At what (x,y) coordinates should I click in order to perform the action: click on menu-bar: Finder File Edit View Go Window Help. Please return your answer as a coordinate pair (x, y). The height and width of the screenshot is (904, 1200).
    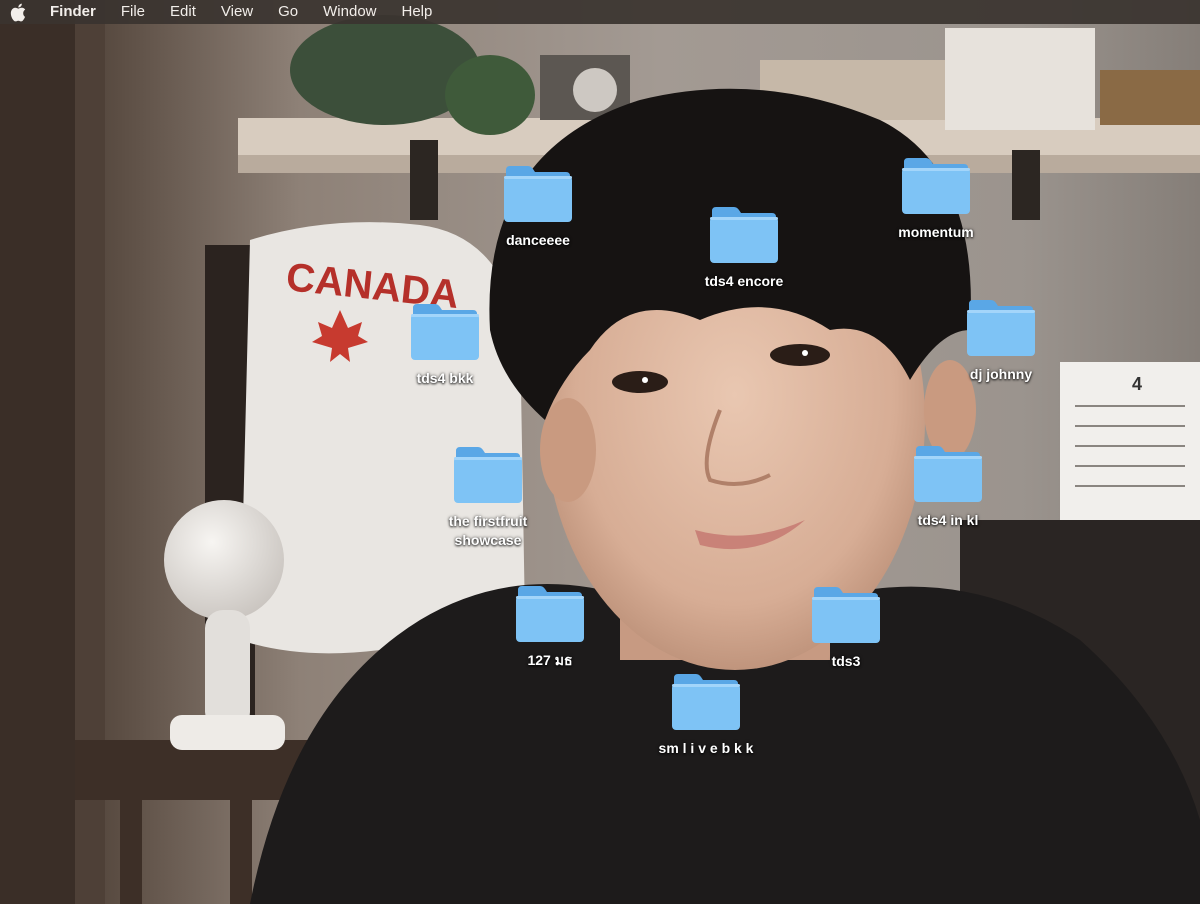
    Looking at the image, I should click on (600, 12).